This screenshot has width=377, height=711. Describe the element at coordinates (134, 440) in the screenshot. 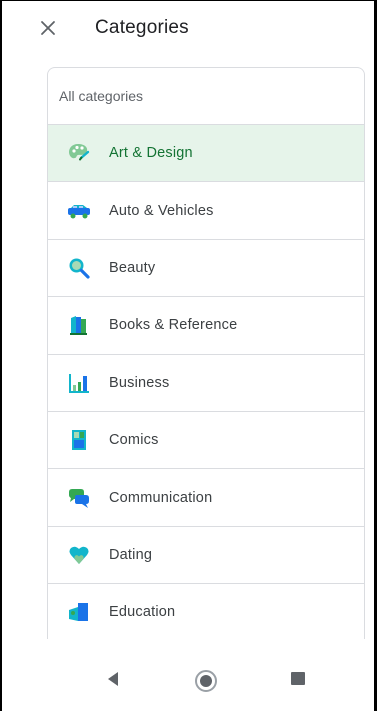

I see `category-label: Comics` at that location.